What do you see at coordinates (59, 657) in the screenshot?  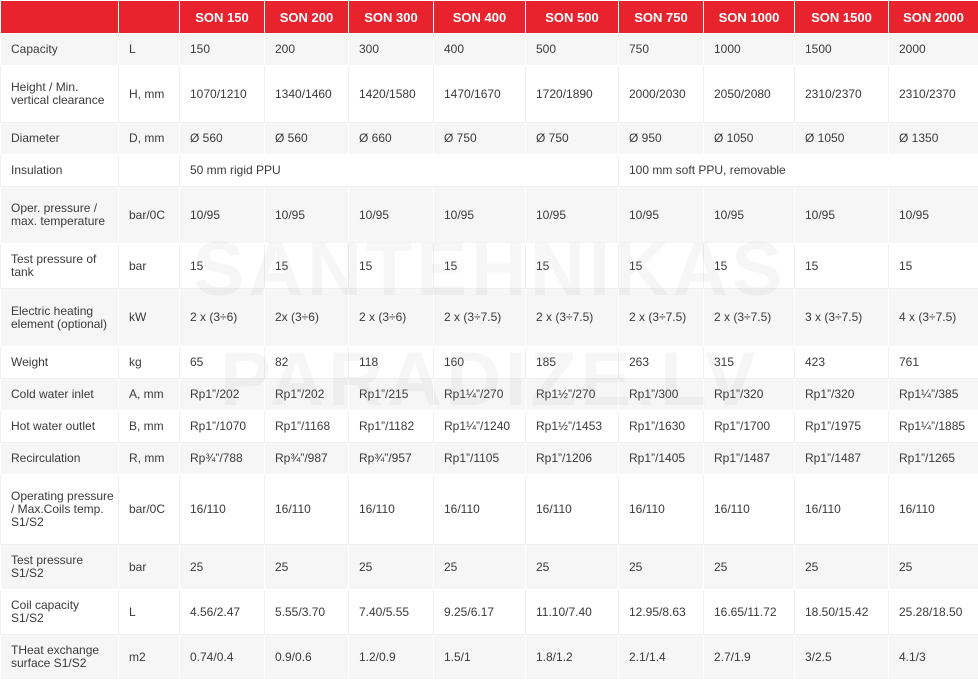 I see `parameter-cell: THeat exchange surface S1/S2` at bounding box center [59, 657].